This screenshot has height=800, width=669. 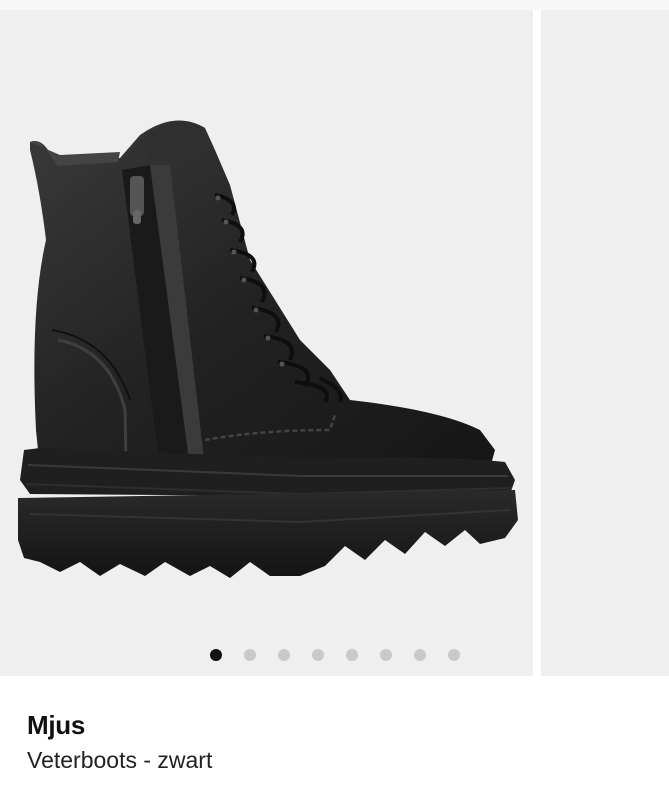 I want to click on product-info: Mjus Veterboots - zwart, so click(x=327, y=742).